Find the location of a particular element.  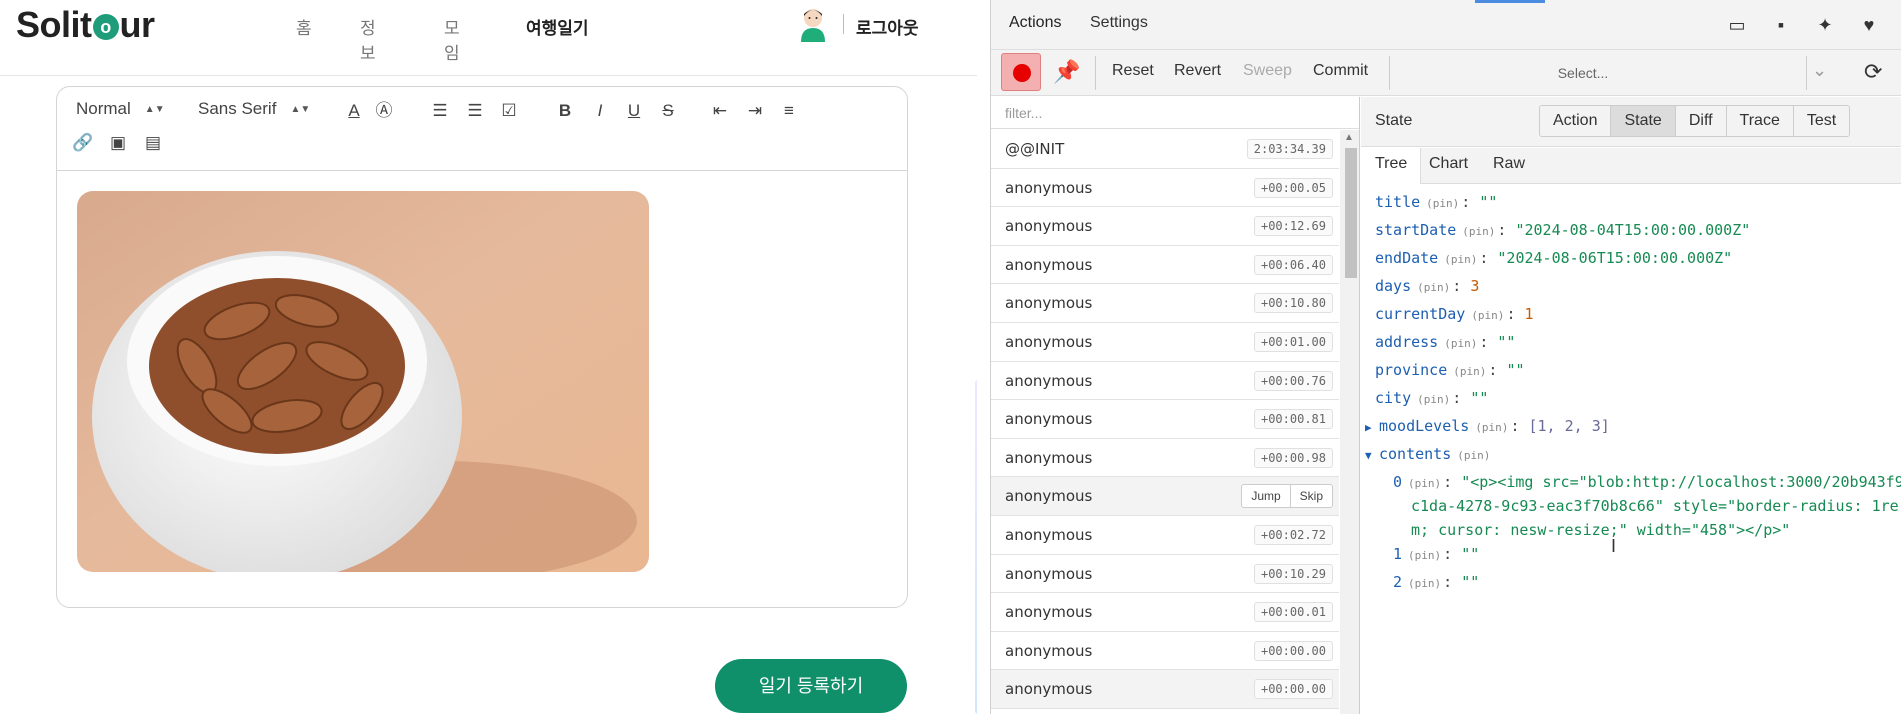

tree-row-city: city (pin): "" is located at coordinates (1431, 401).